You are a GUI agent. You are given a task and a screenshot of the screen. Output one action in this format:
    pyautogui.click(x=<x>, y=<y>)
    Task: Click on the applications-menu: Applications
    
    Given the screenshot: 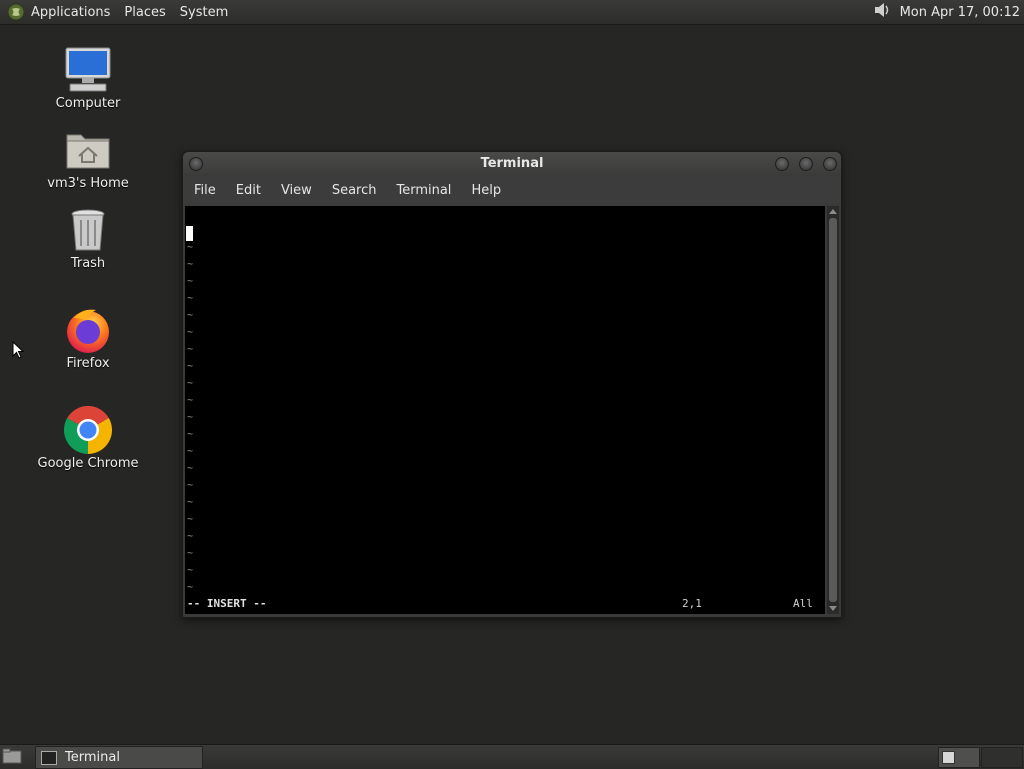 What is the action you would take?
    pyautogui.click(x=70, y=12)
    